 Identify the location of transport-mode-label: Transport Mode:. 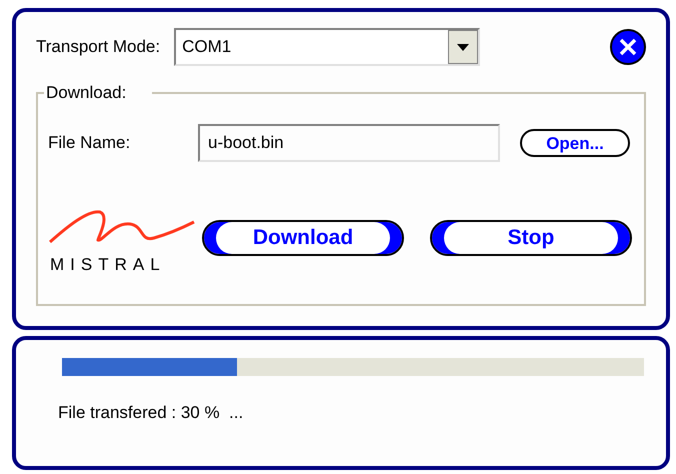
(98, 47).